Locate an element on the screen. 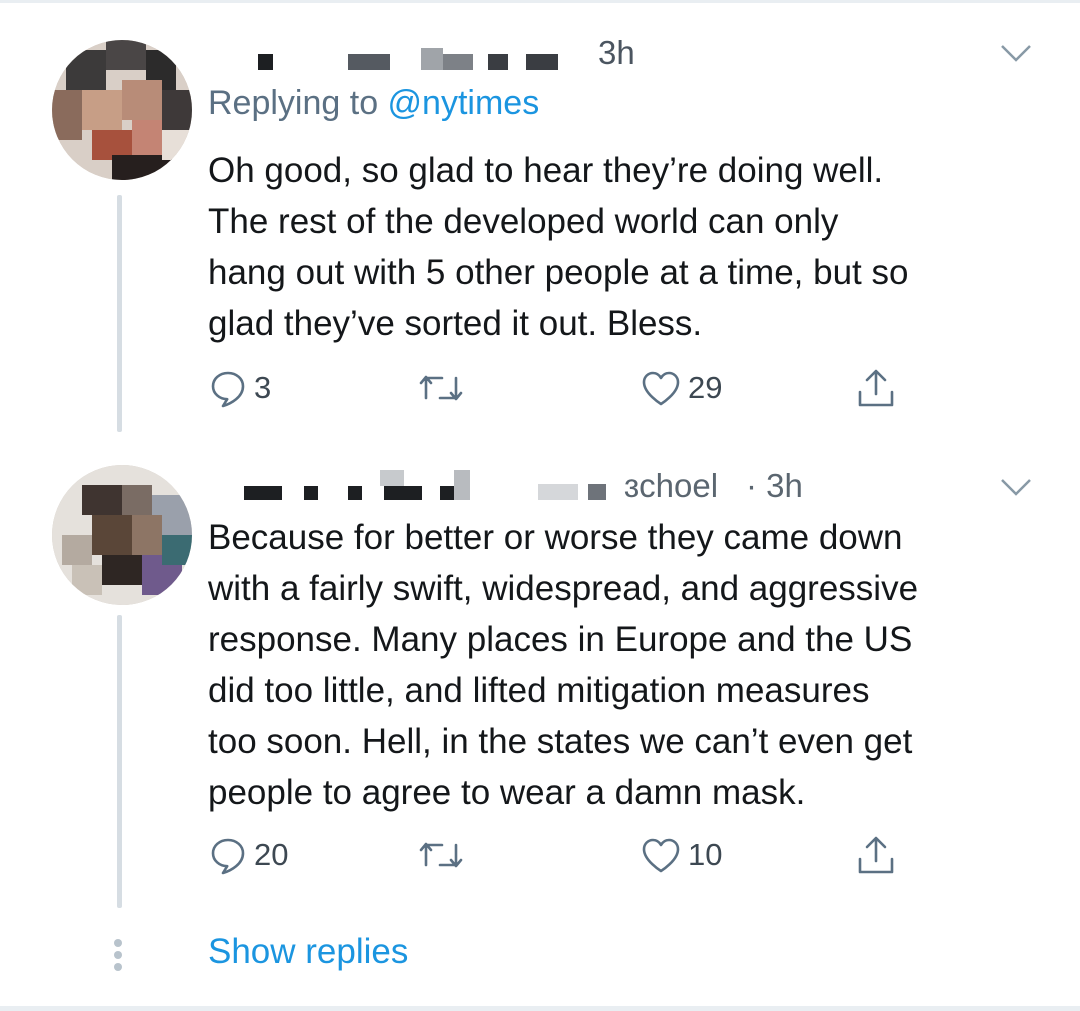  tweet-time: · 3h is located at coordinates (774, 485).